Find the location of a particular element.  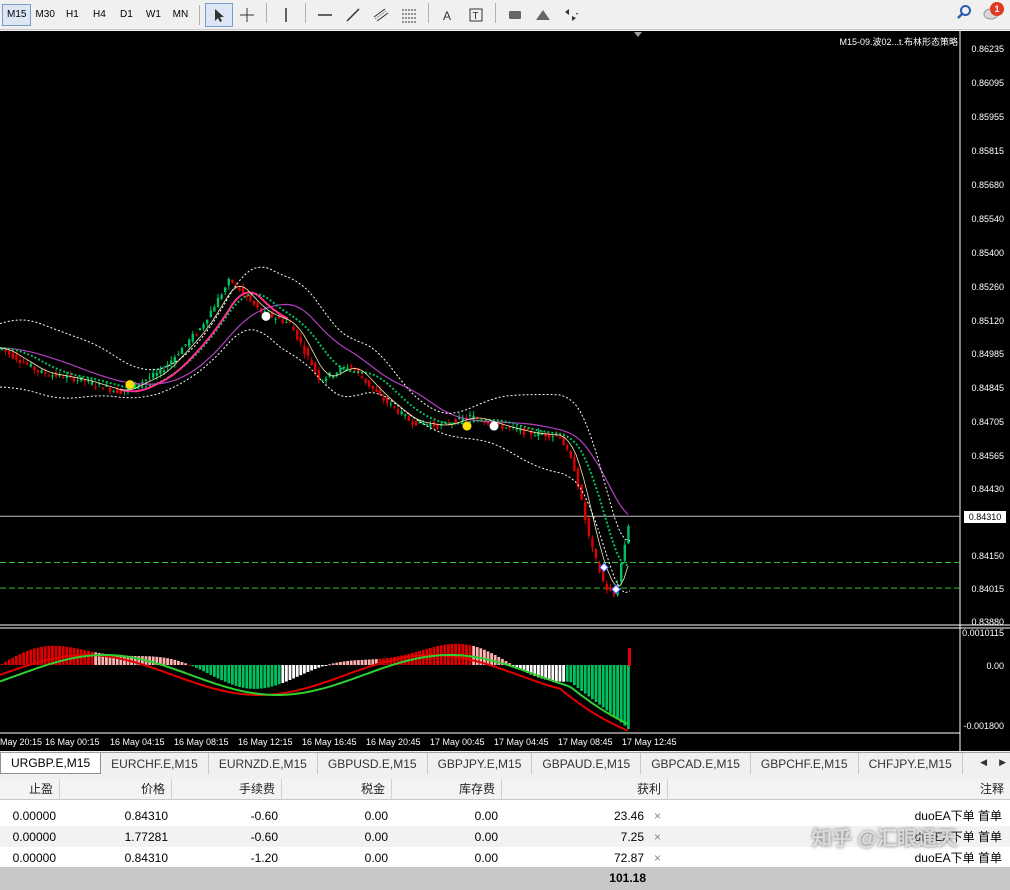

equidistant-channel-icon is located at coordinates (381, 15).